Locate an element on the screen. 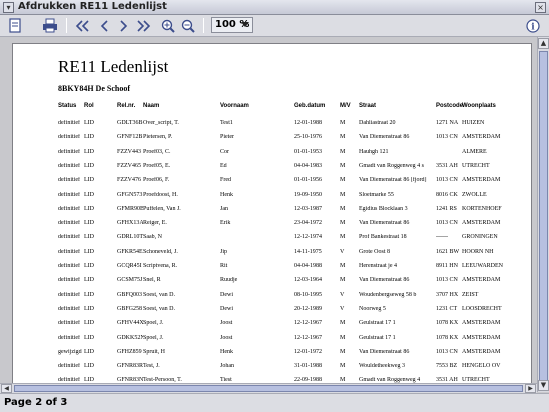 This screenshot has height=412, width=549. cell-gebdatum: 12-12-1974 is located at coordinates (308, 237).